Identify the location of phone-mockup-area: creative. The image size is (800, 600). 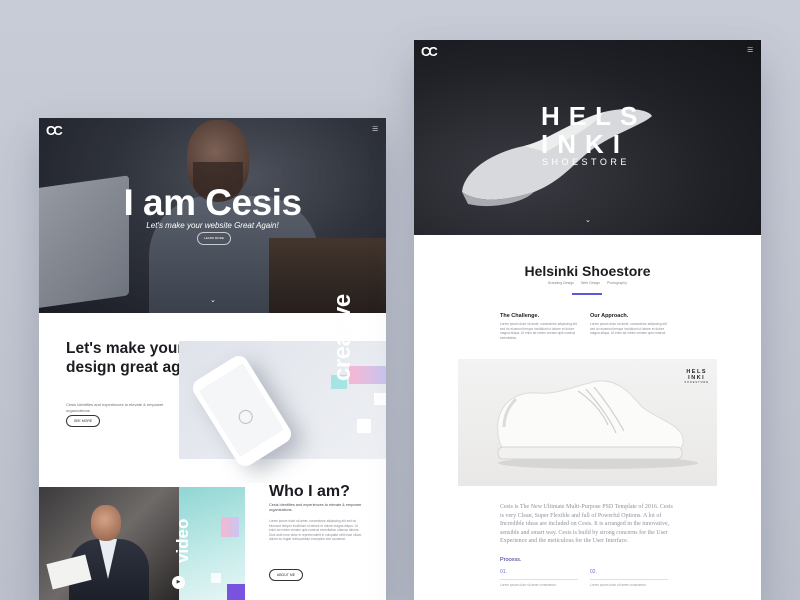
(282, 382).